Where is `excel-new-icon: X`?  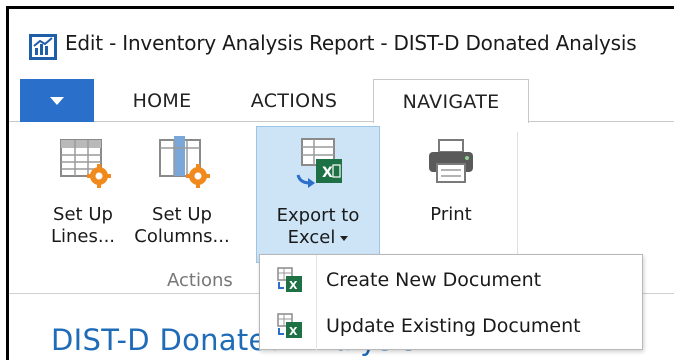 excel-new-icon: X is located at coordinates (289, 279).